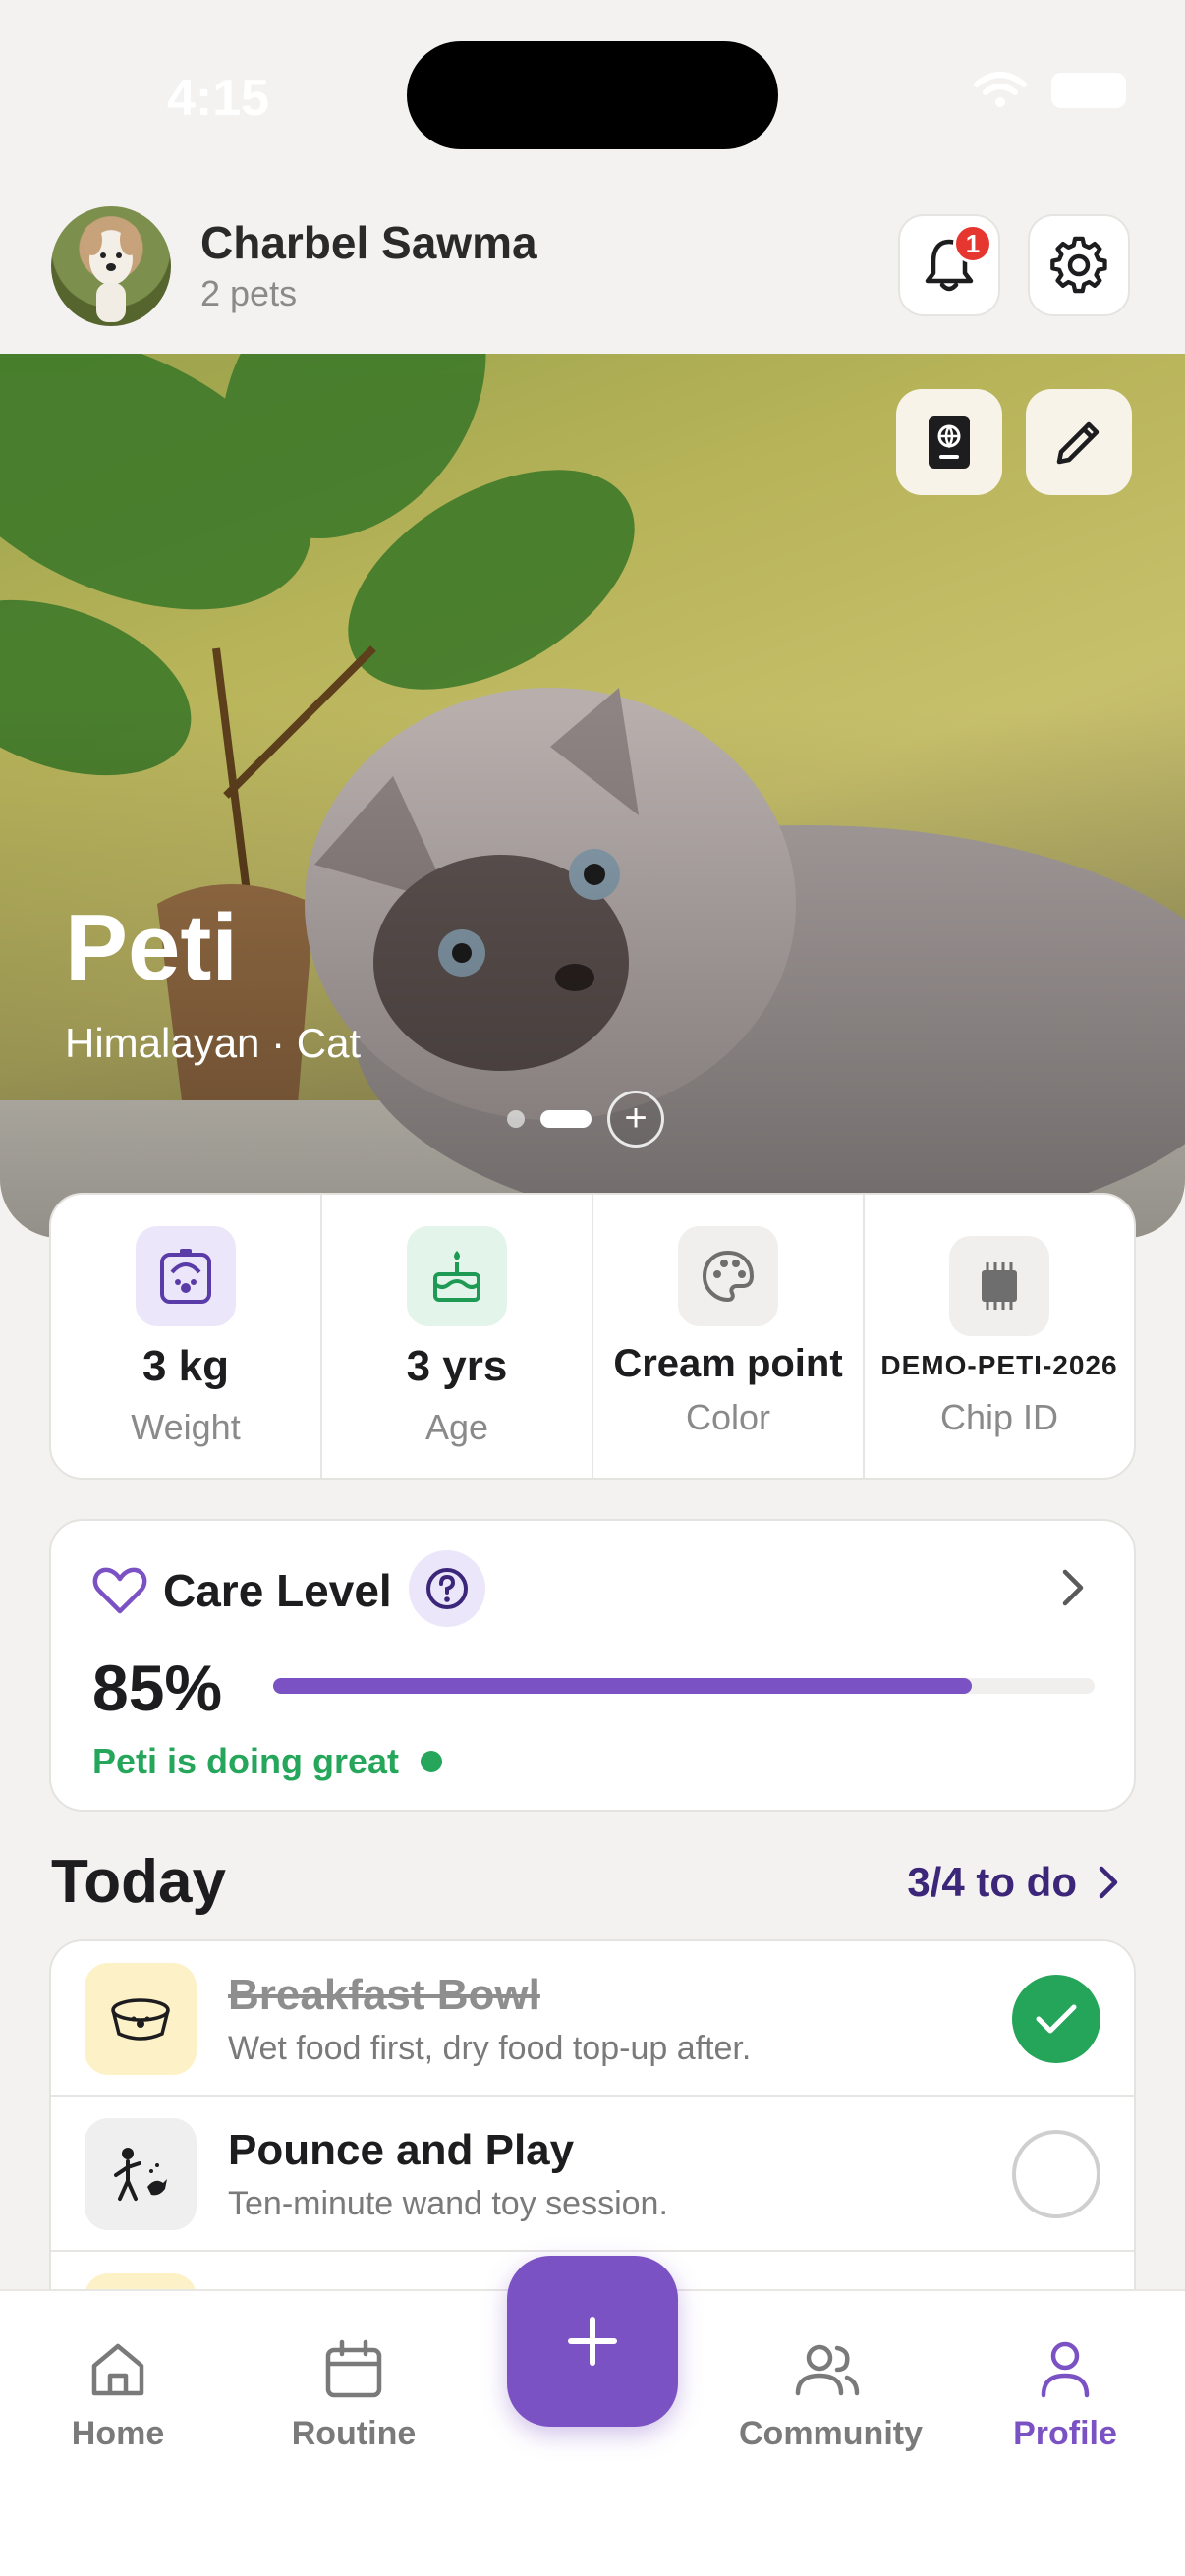 Image resolution: width=1185 pixels, height=2576 pixels. What do you see at coordinates (1001, 89) in the screenshot?
I see `wifi-icon` at bounding box center [1001, 89].